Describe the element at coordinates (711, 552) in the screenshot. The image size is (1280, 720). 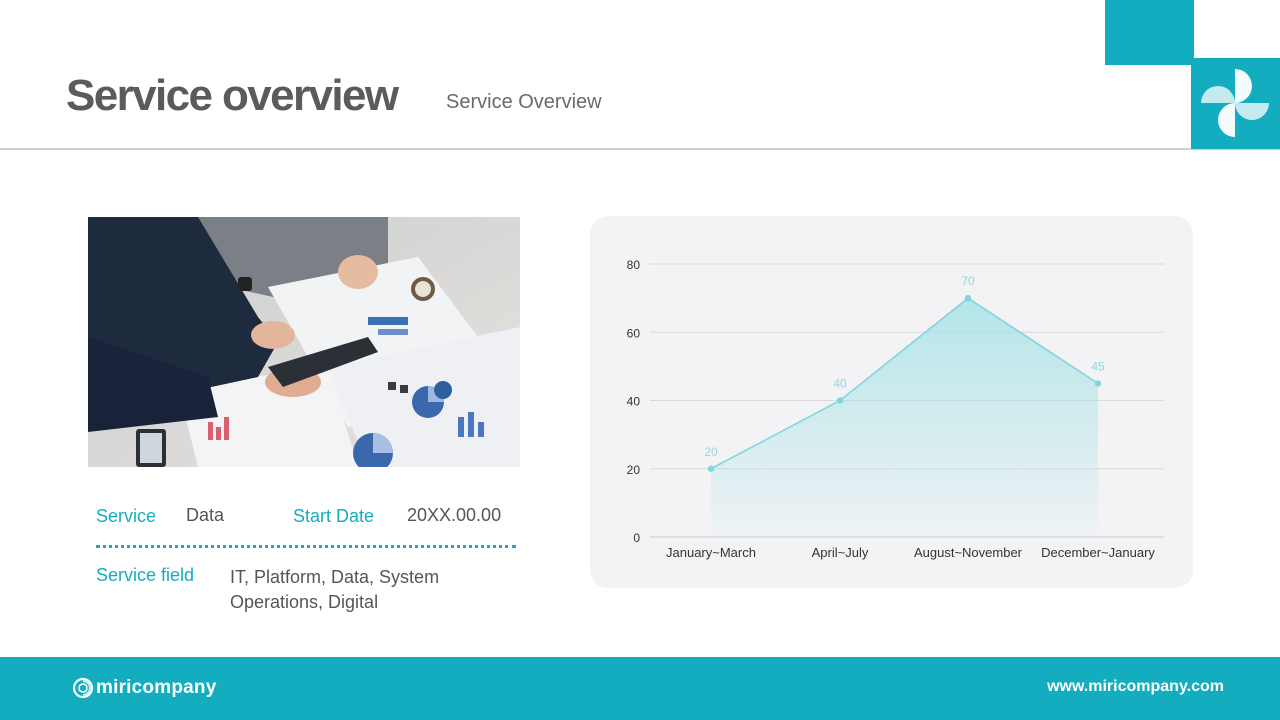
I see `x-tick-label: January~March` at that location.